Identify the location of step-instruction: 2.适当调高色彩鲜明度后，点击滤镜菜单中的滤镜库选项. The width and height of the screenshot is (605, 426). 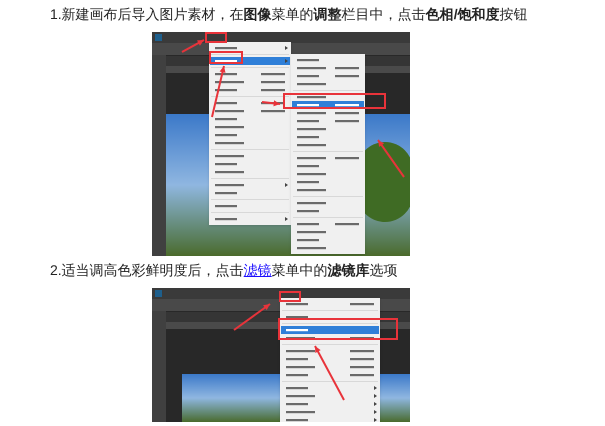
(224, 270).